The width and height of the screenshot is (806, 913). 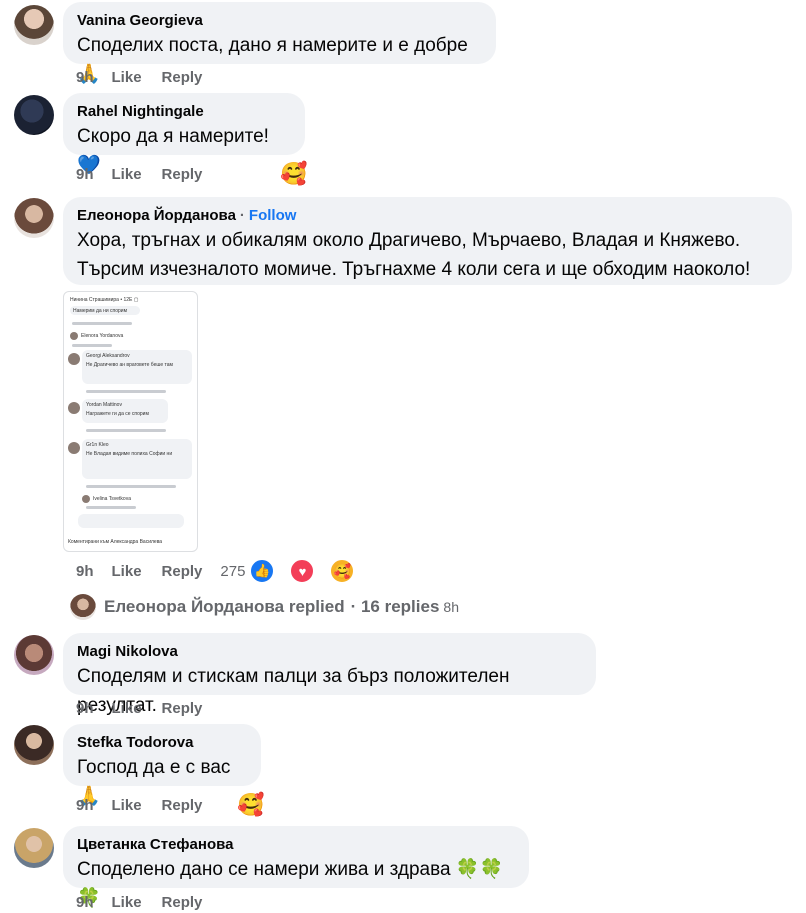 What do you see at coordinates (232, 571) in the screenshot?
I see `reaction-count: 275` at bounding box center [232, 571].